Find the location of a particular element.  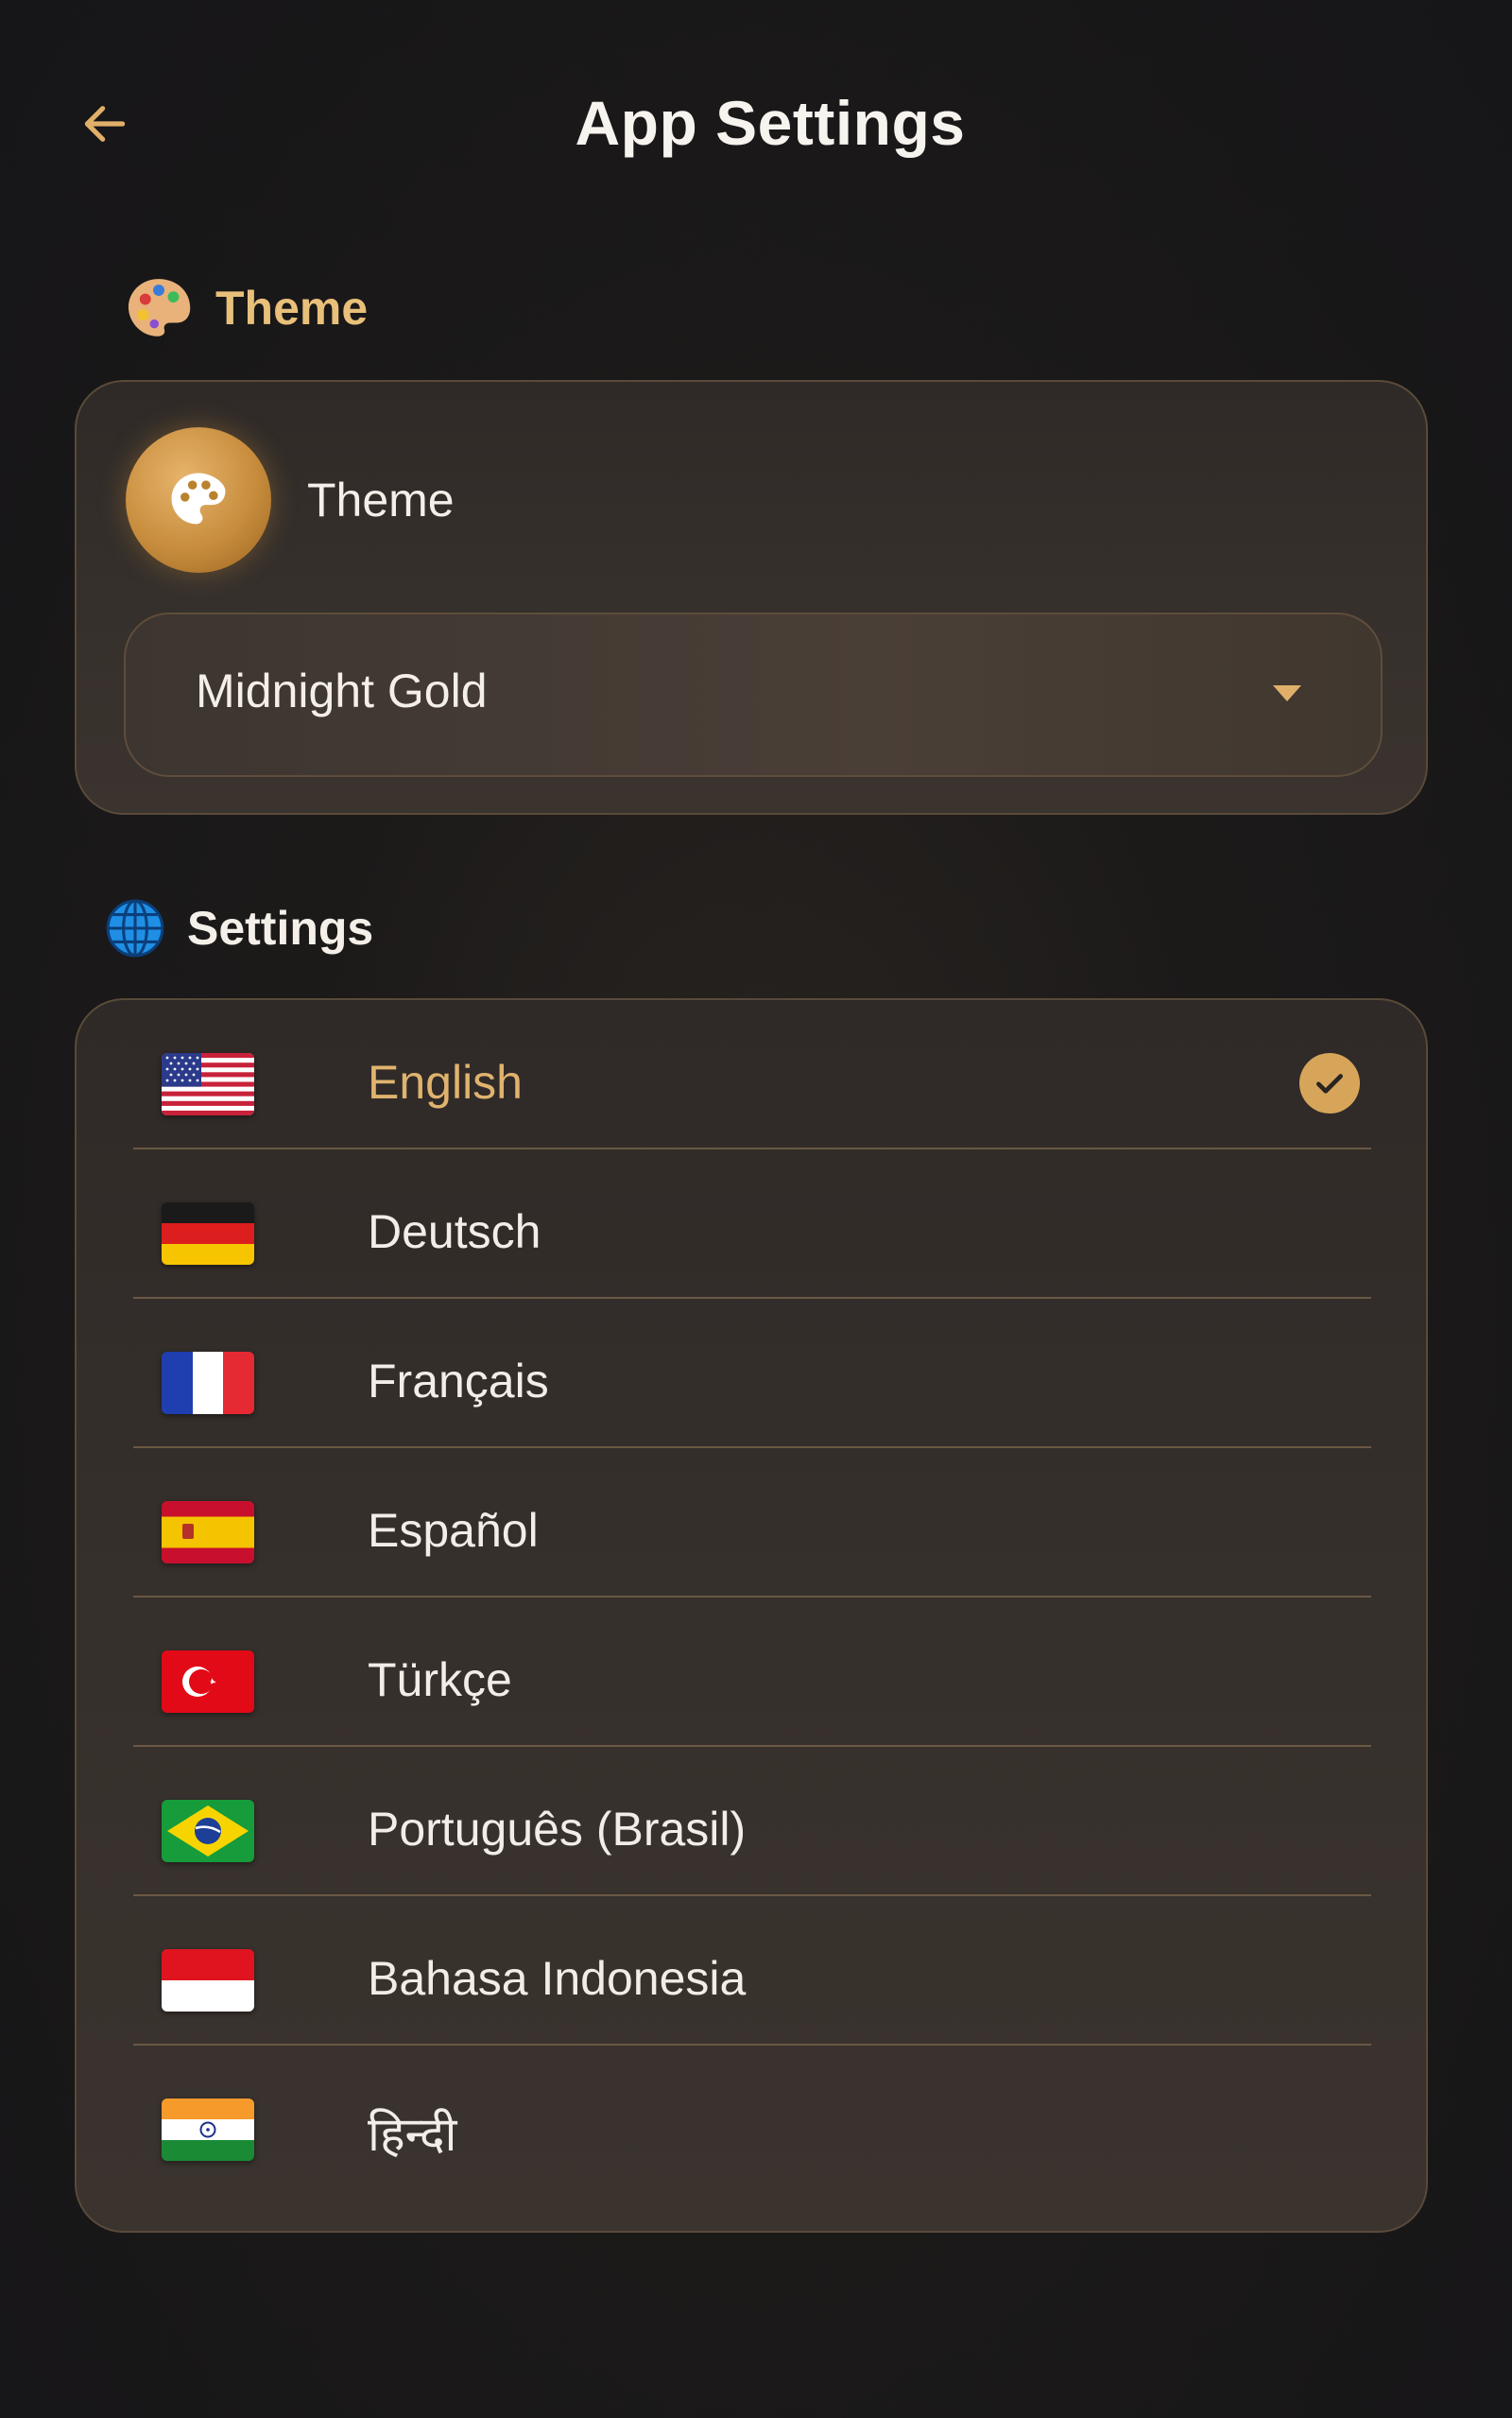

palette-icon is located at coordinates (198, 499).